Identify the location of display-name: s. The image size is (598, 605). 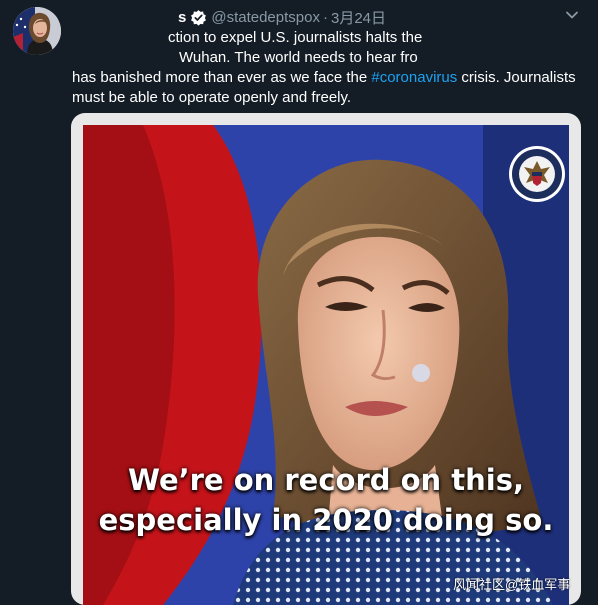
(182, 17).